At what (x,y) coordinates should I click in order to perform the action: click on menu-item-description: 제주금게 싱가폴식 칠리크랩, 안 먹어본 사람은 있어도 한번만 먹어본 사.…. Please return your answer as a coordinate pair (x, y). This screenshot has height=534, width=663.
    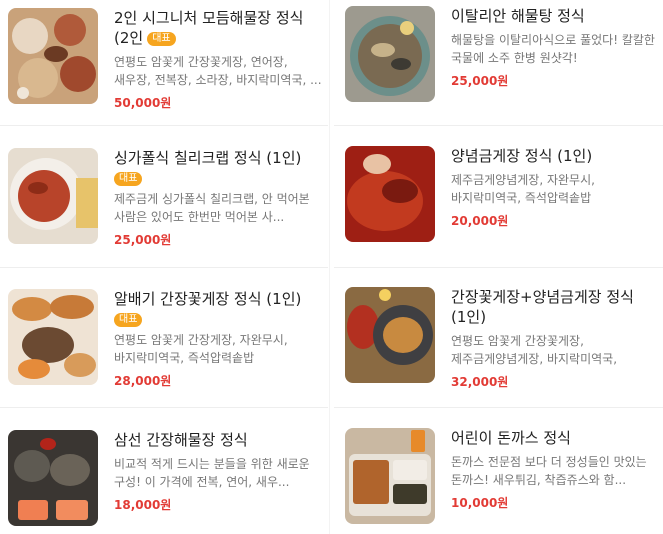
    Looking at the image, I should click on (212, 208).